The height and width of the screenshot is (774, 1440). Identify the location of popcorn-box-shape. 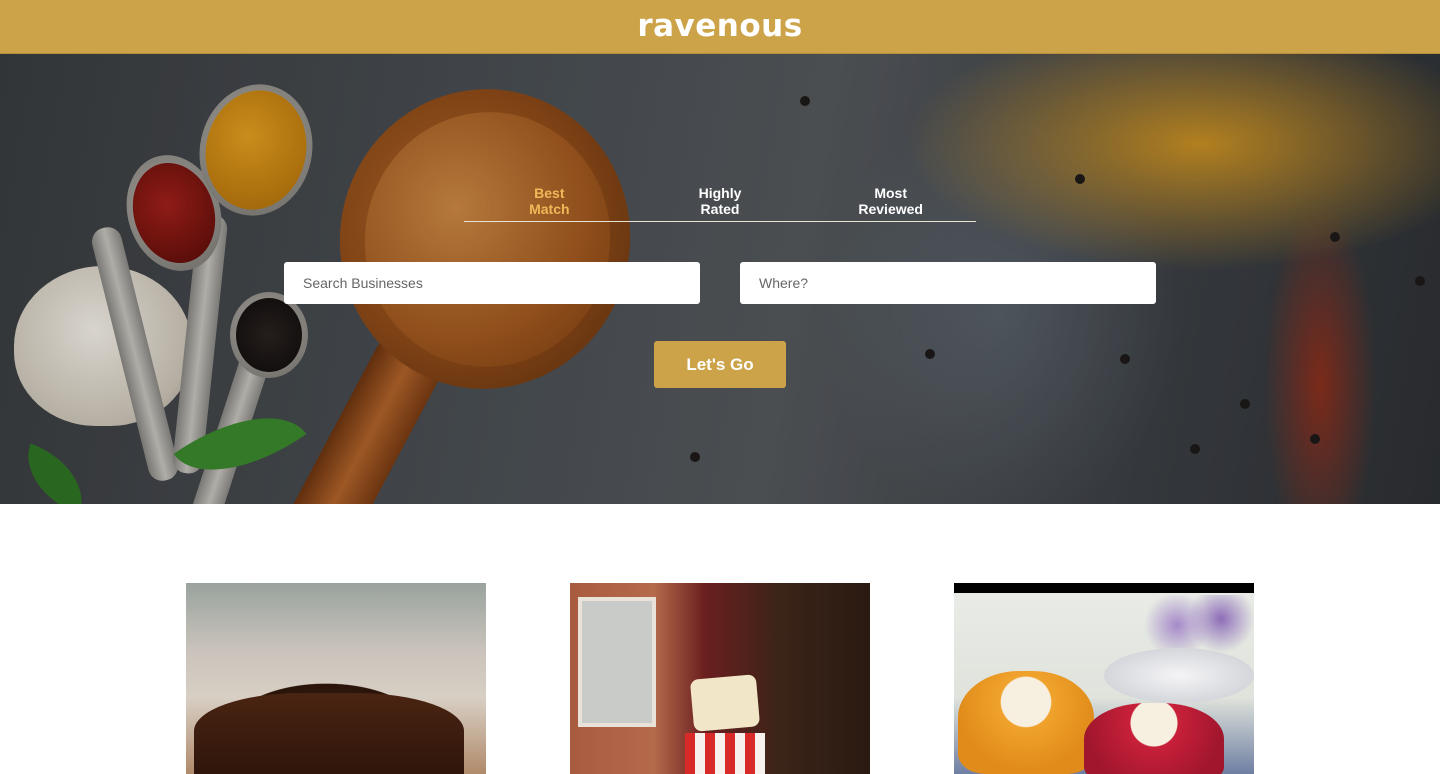
(725, 753).